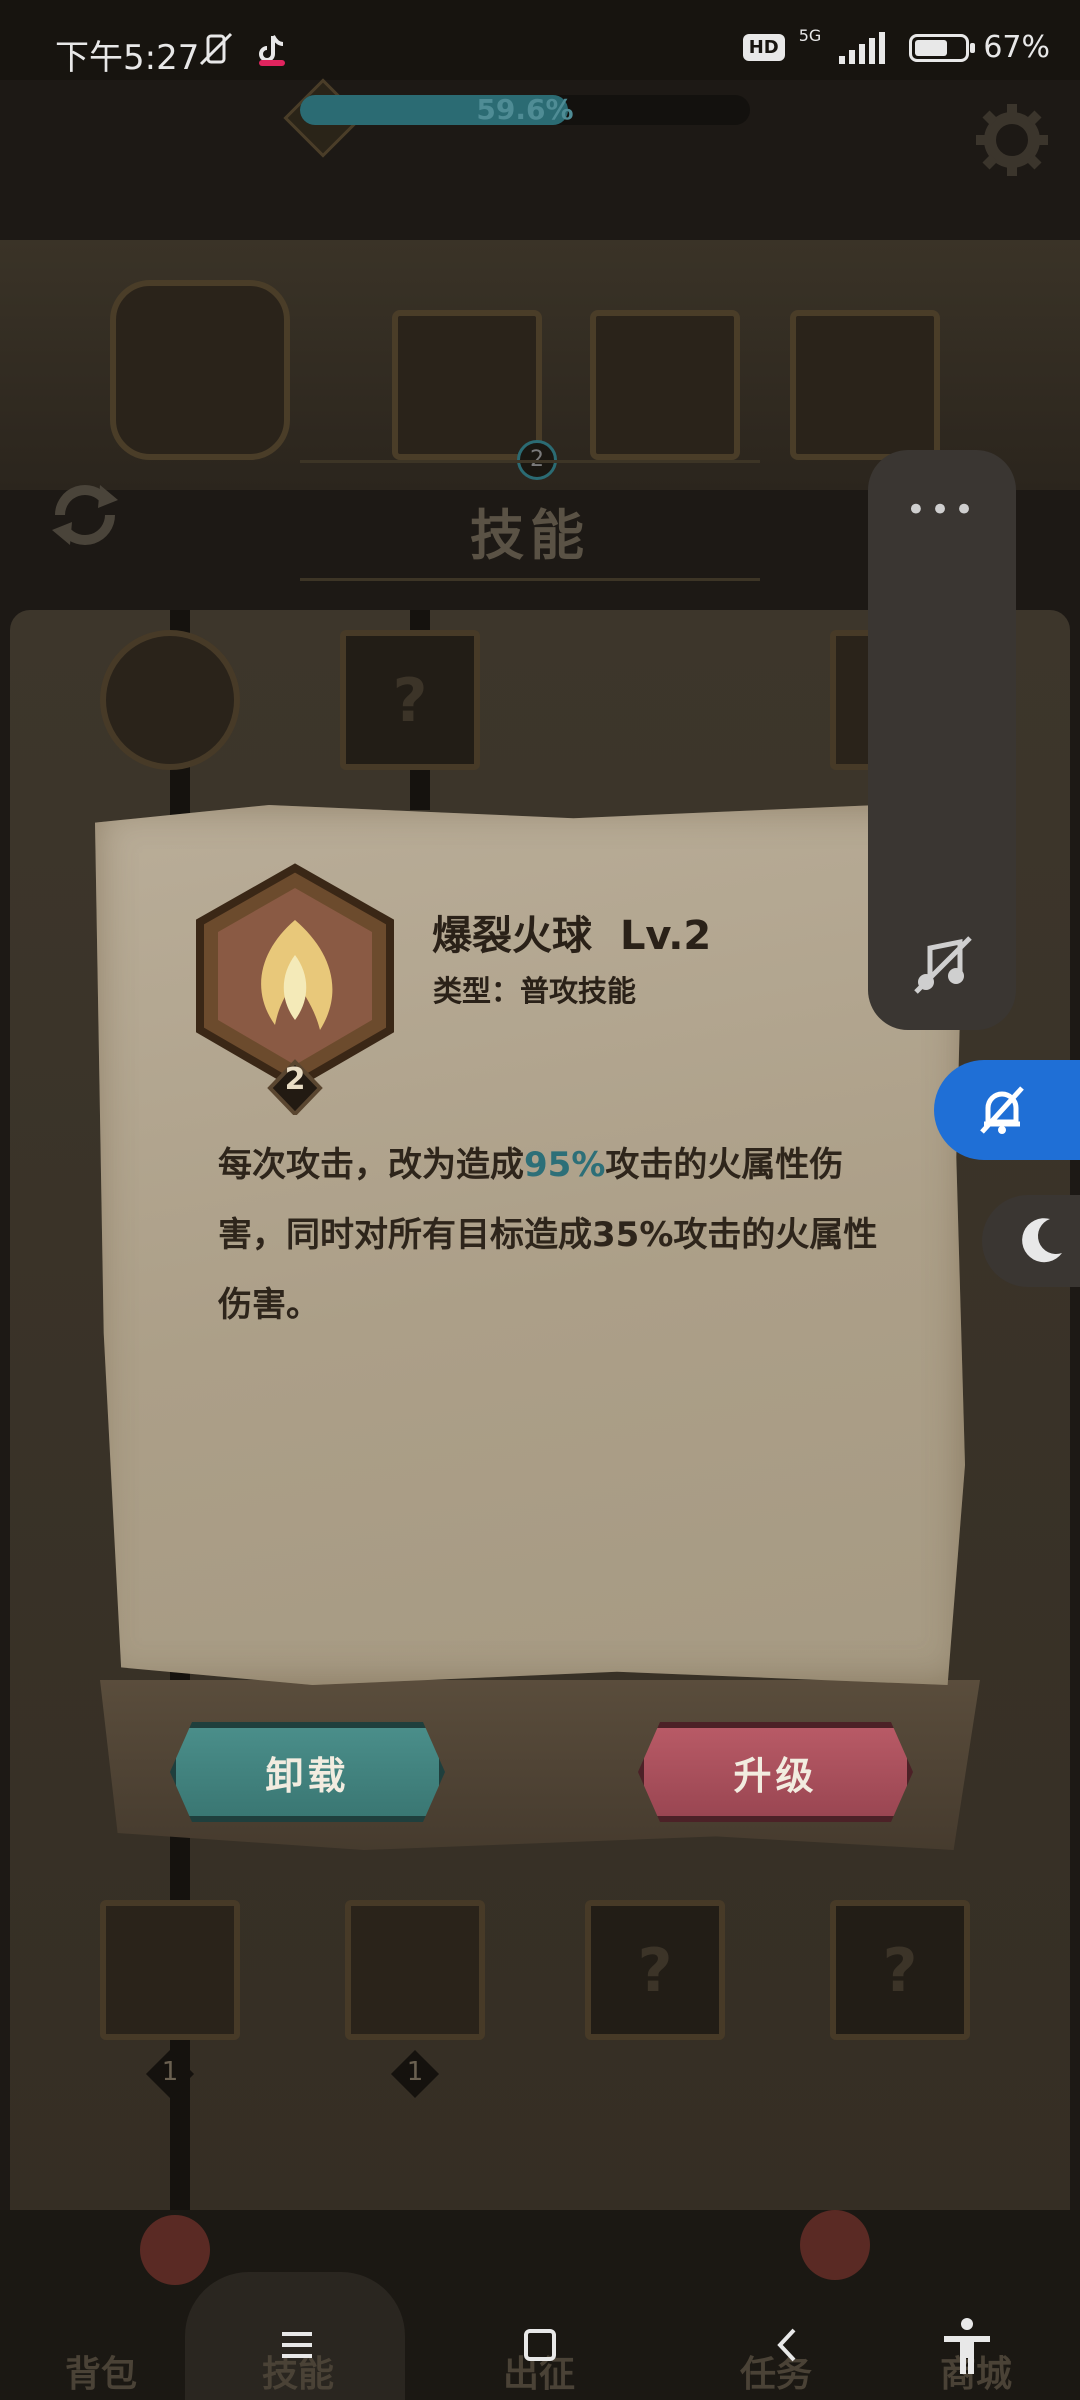 The width and height of the screenshot is (1080, 2400). I want to click on xp-percent: 59.6%, so click(525, 109).